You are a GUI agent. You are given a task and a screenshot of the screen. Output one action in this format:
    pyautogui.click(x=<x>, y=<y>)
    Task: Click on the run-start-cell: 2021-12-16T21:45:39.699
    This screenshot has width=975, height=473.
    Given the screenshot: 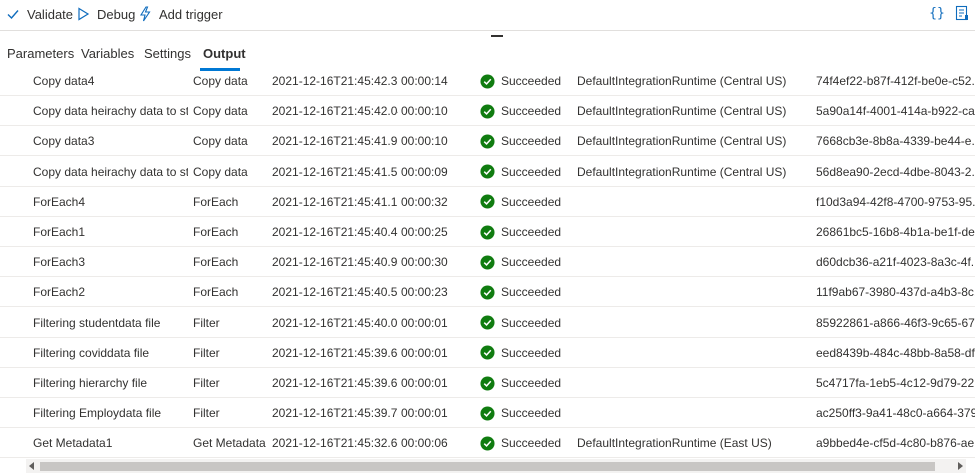 What is the action you would take?
    pyautogui.click(x=335, y=383)
    